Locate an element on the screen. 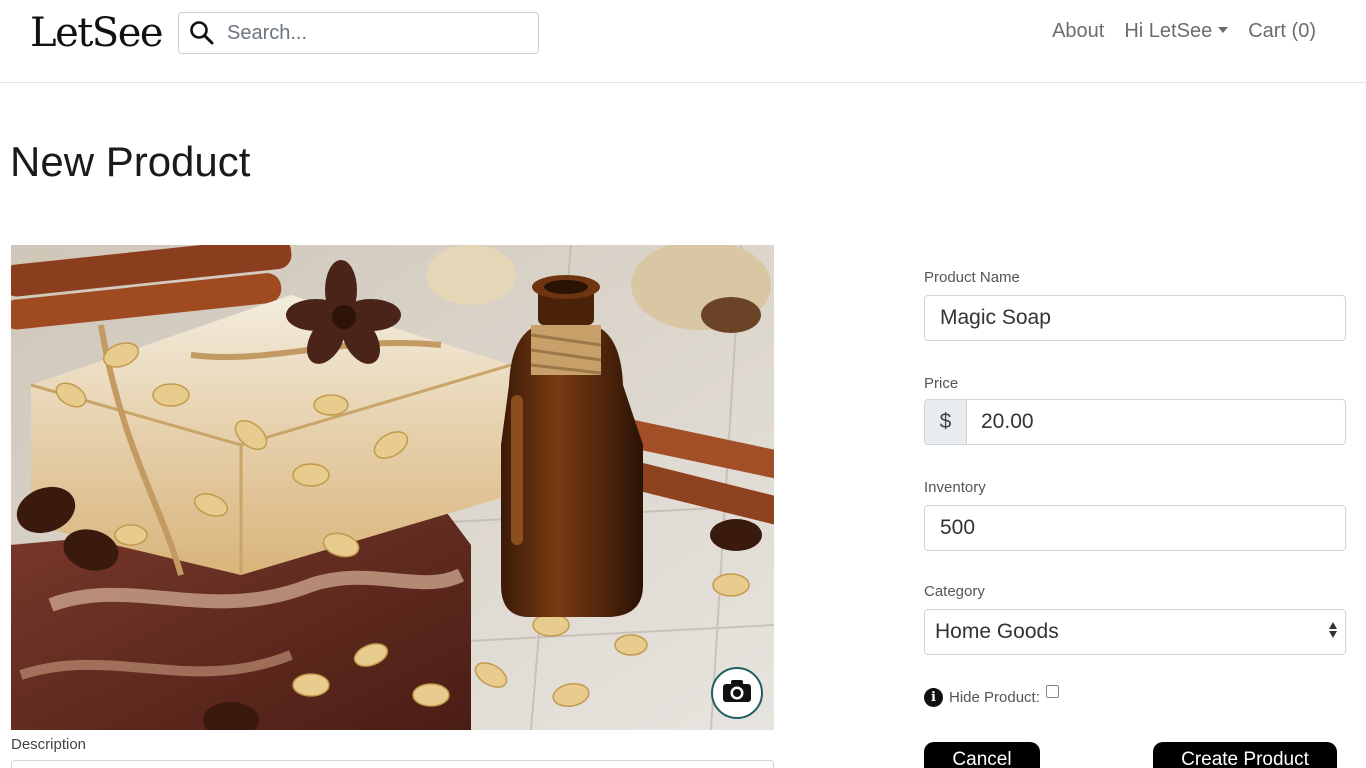 The width and height of the screenshot is (1366, 768). category-select: Home Goods is located at coordinates (1135, 632).